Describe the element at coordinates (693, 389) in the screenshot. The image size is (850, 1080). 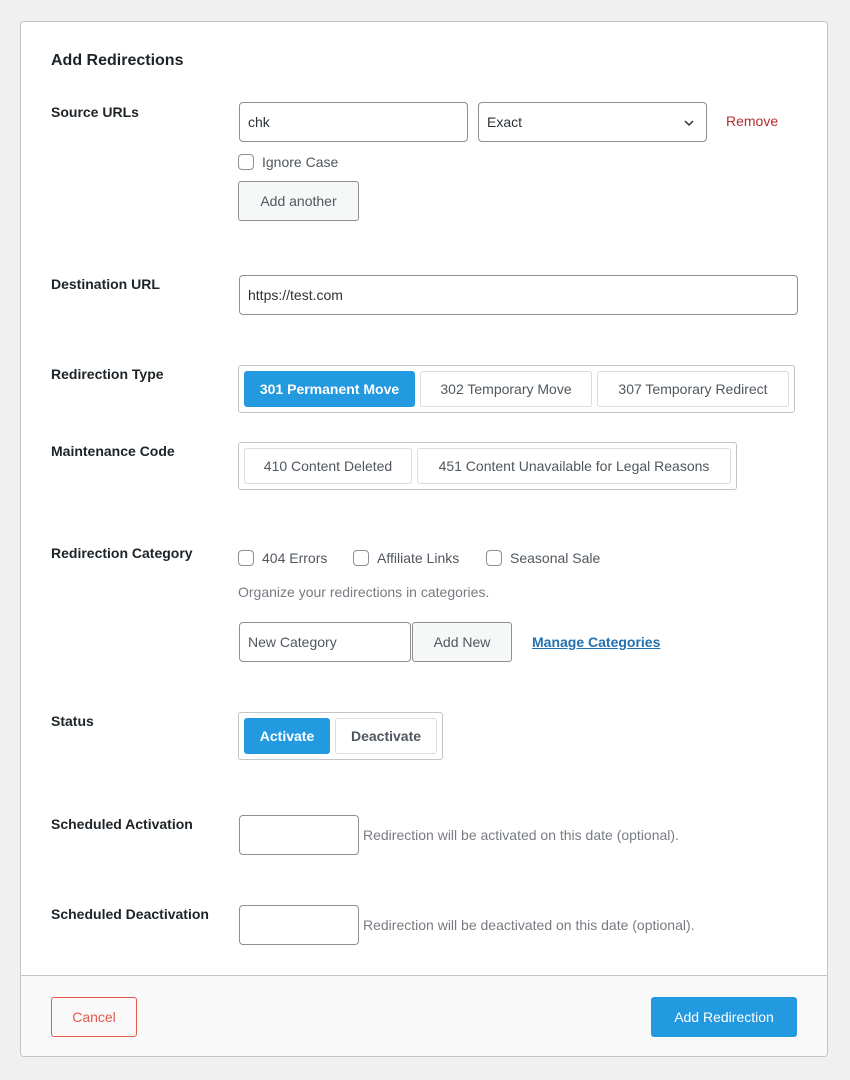
I see `type-307-button: 307 Temporary Redirect` at that location.